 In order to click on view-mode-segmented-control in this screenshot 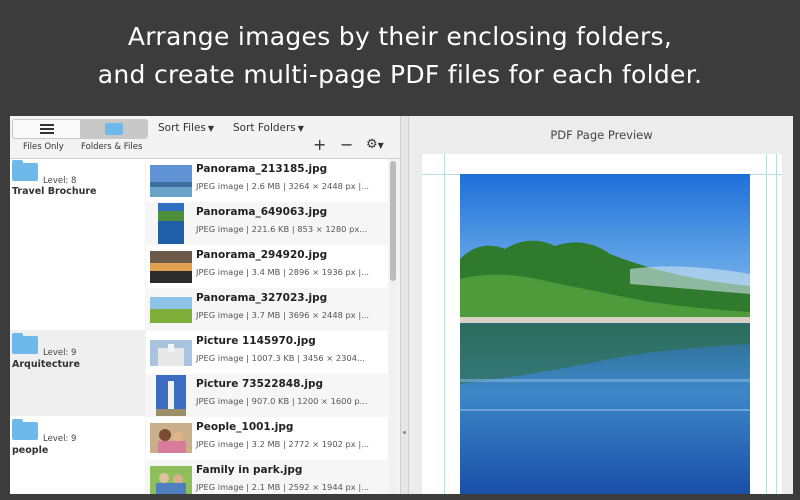, I will do `click(80, 129)`.